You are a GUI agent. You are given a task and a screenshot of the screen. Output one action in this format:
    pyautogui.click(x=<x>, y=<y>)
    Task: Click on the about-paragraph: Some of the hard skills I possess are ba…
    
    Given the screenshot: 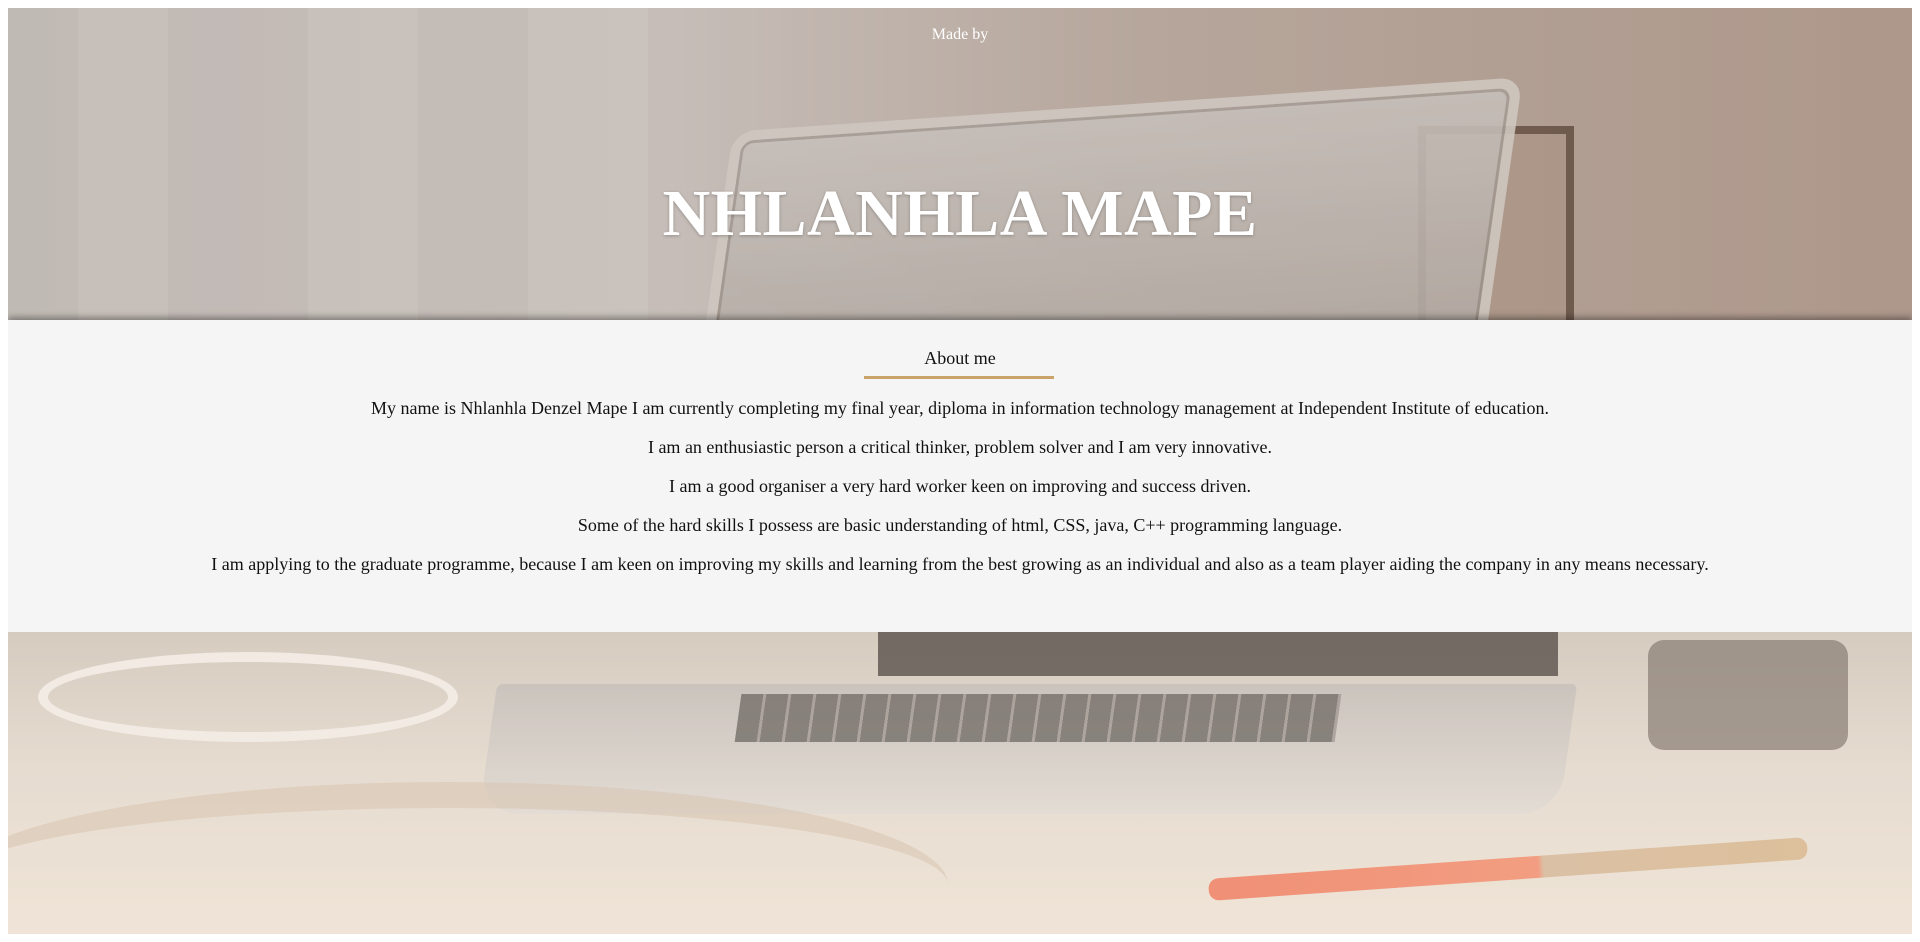 What is the action you would take?
    pyautogui.click(x=960, y=525)
    